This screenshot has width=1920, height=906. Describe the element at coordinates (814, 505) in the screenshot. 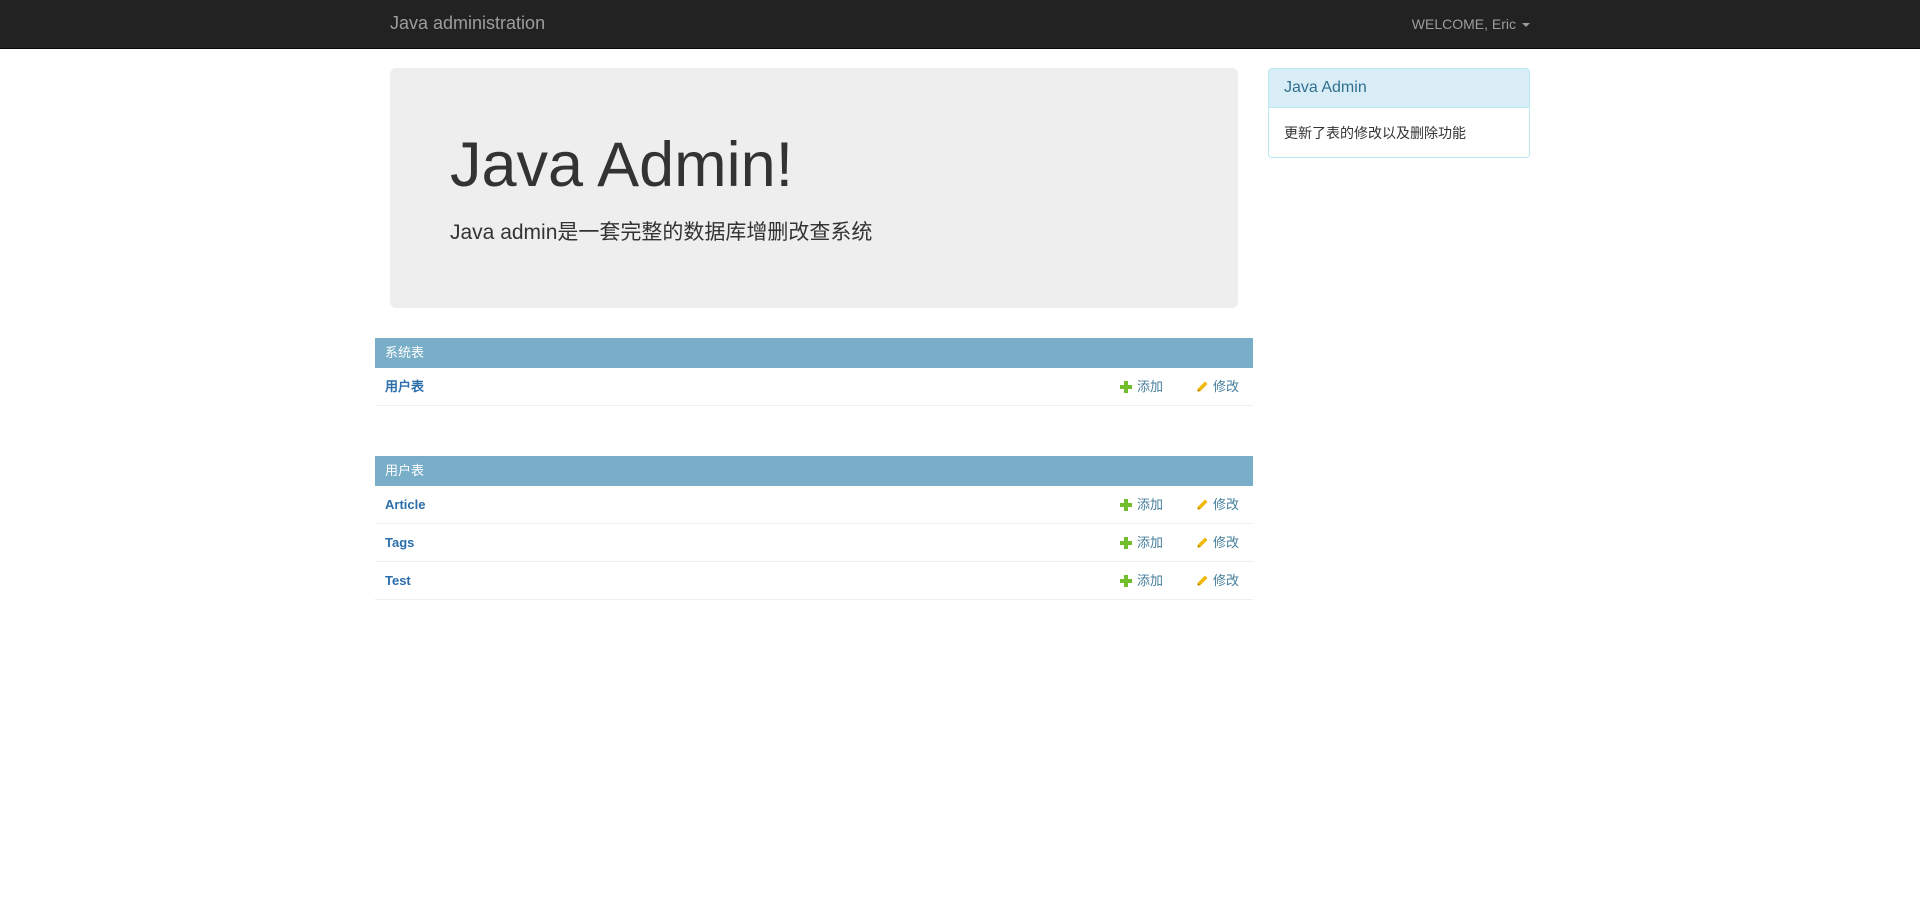

I see `table-row: Article 添加 修改` at that location.